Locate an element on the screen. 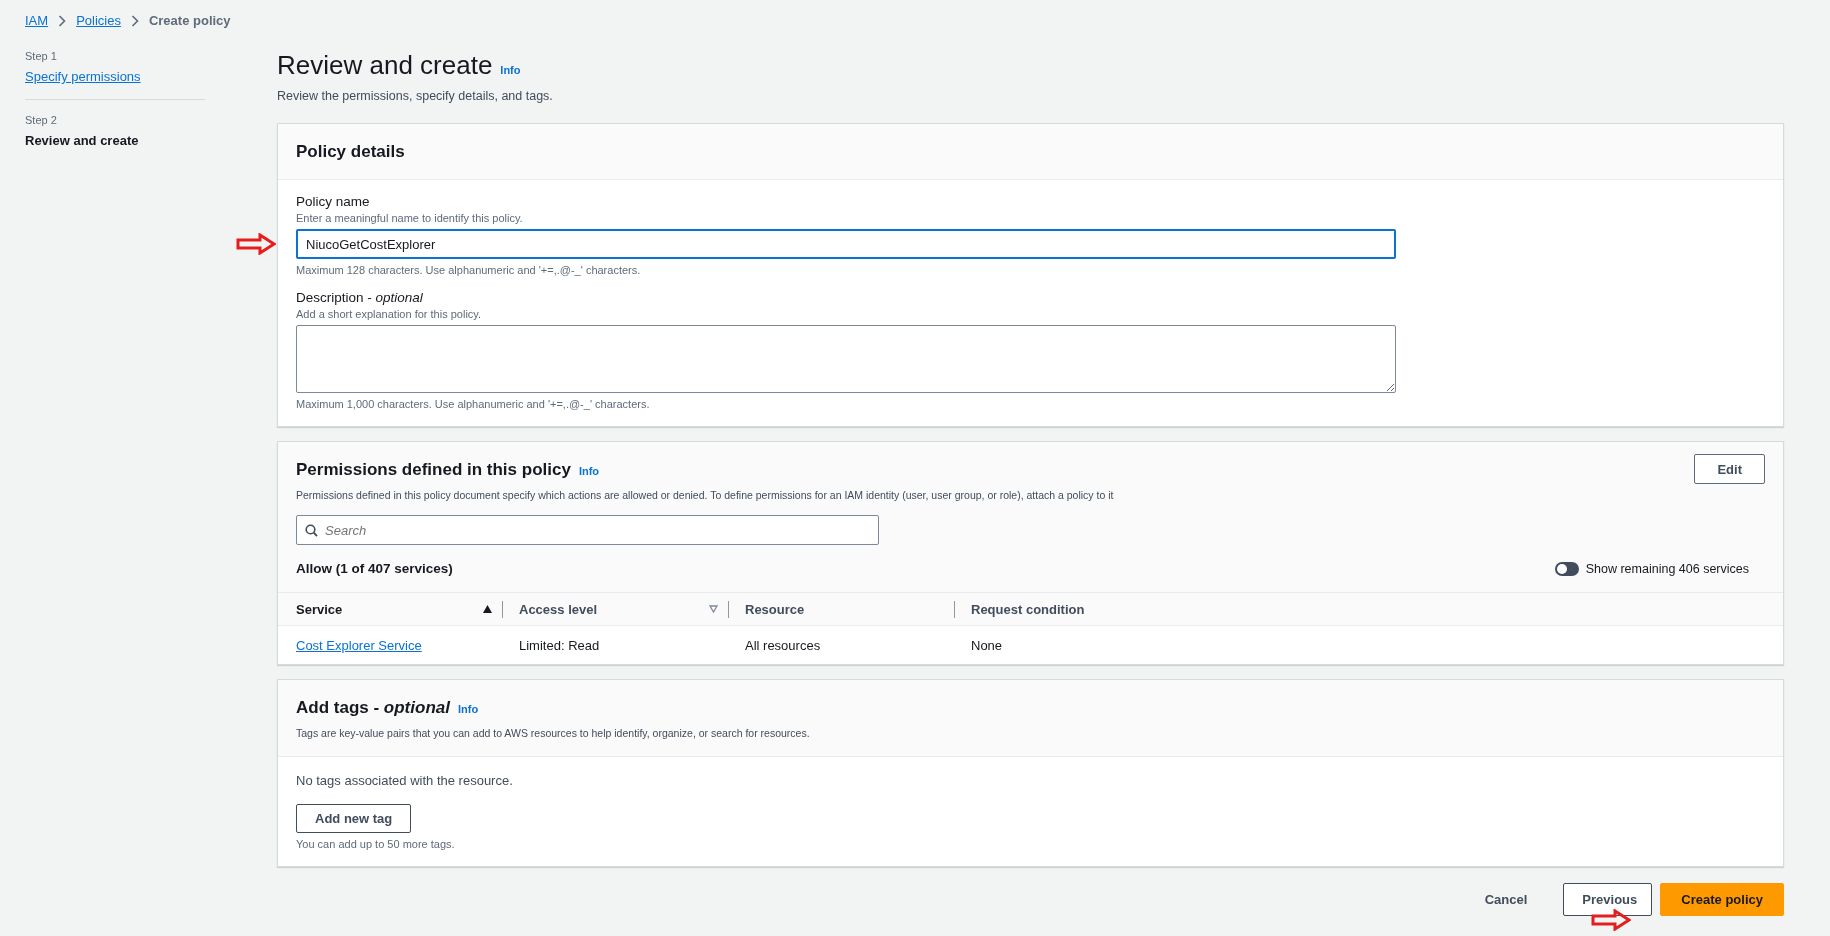 This screenshot has height=936, width=1830. service-link: Cost Explorer Service is located at coordinates (359, 645).